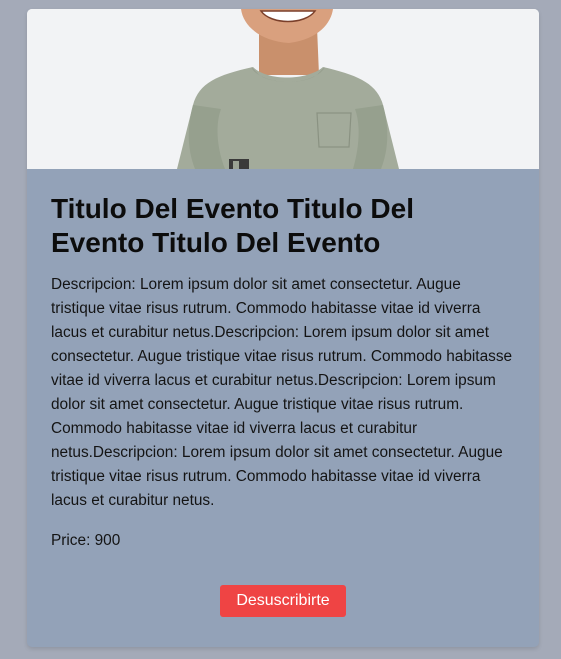 This screenshot has height=659, width=561. What do you see at coordinates (282, 541) in the screenshot?
I see `event-price: Price: 900` at bounding box center [282, 541].